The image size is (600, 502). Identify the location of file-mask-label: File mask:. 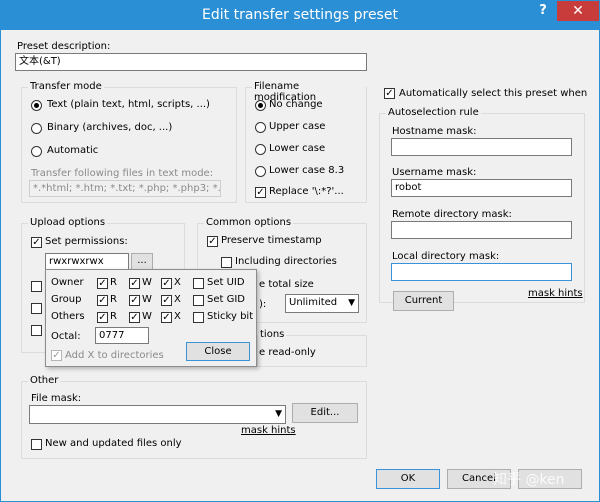
(56, 398).